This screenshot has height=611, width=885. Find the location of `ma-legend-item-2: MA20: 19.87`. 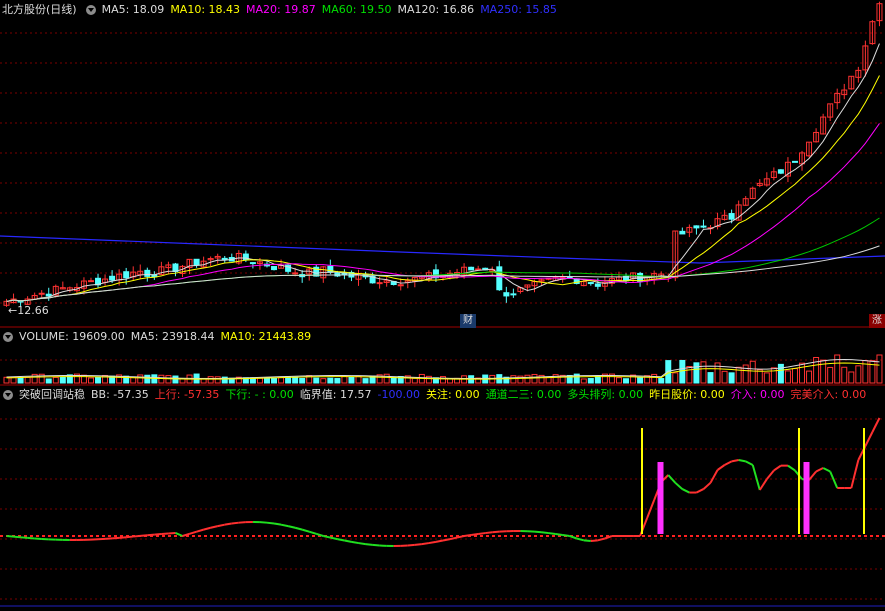

ma-legend-item-2: MA20: 19.87 is located at coordinates (281, 9).